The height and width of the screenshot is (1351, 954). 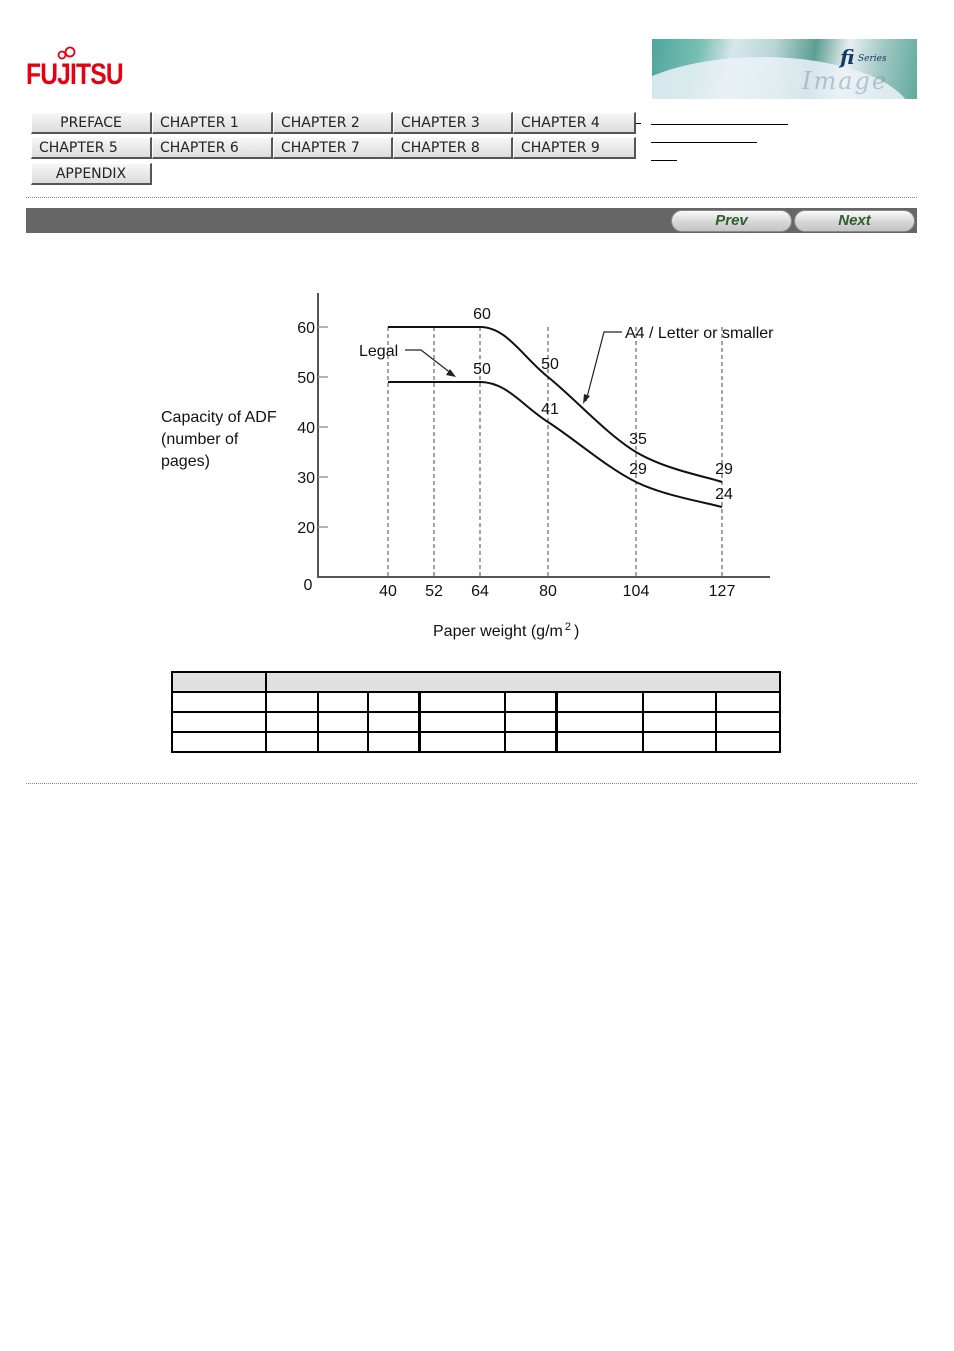 I want to click on nav-preface: PREFACE, so click(x=91, y=123).